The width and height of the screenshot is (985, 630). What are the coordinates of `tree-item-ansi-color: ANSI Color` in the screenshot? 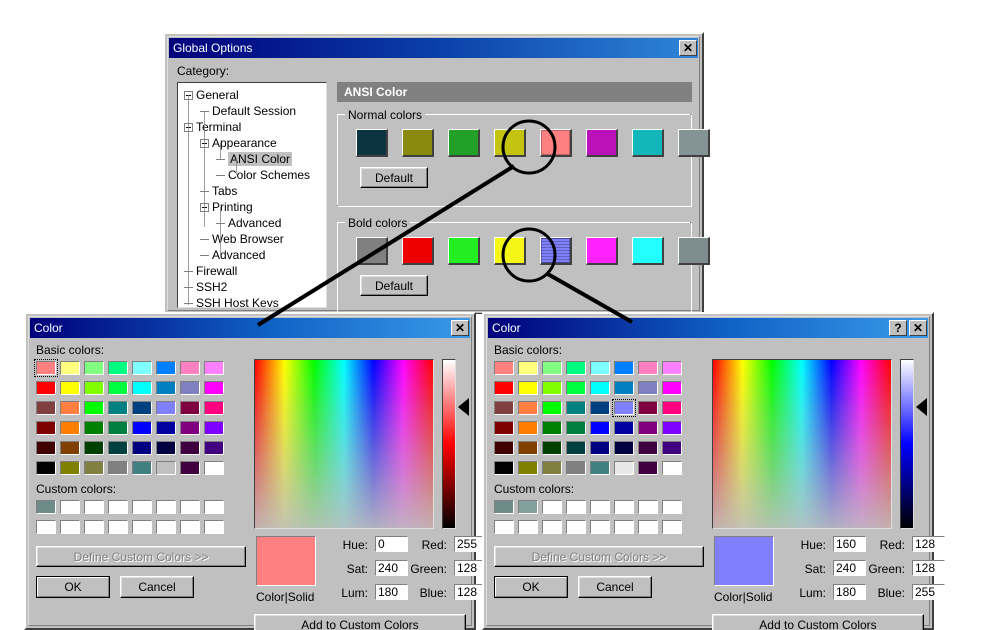 It's located at (254, 159).